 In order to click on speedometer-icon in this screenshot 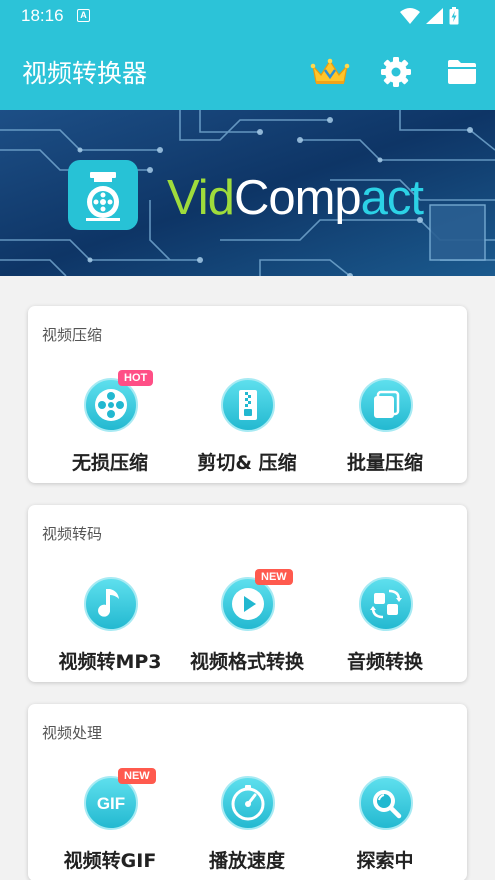, I will do `click(248, 803)`.